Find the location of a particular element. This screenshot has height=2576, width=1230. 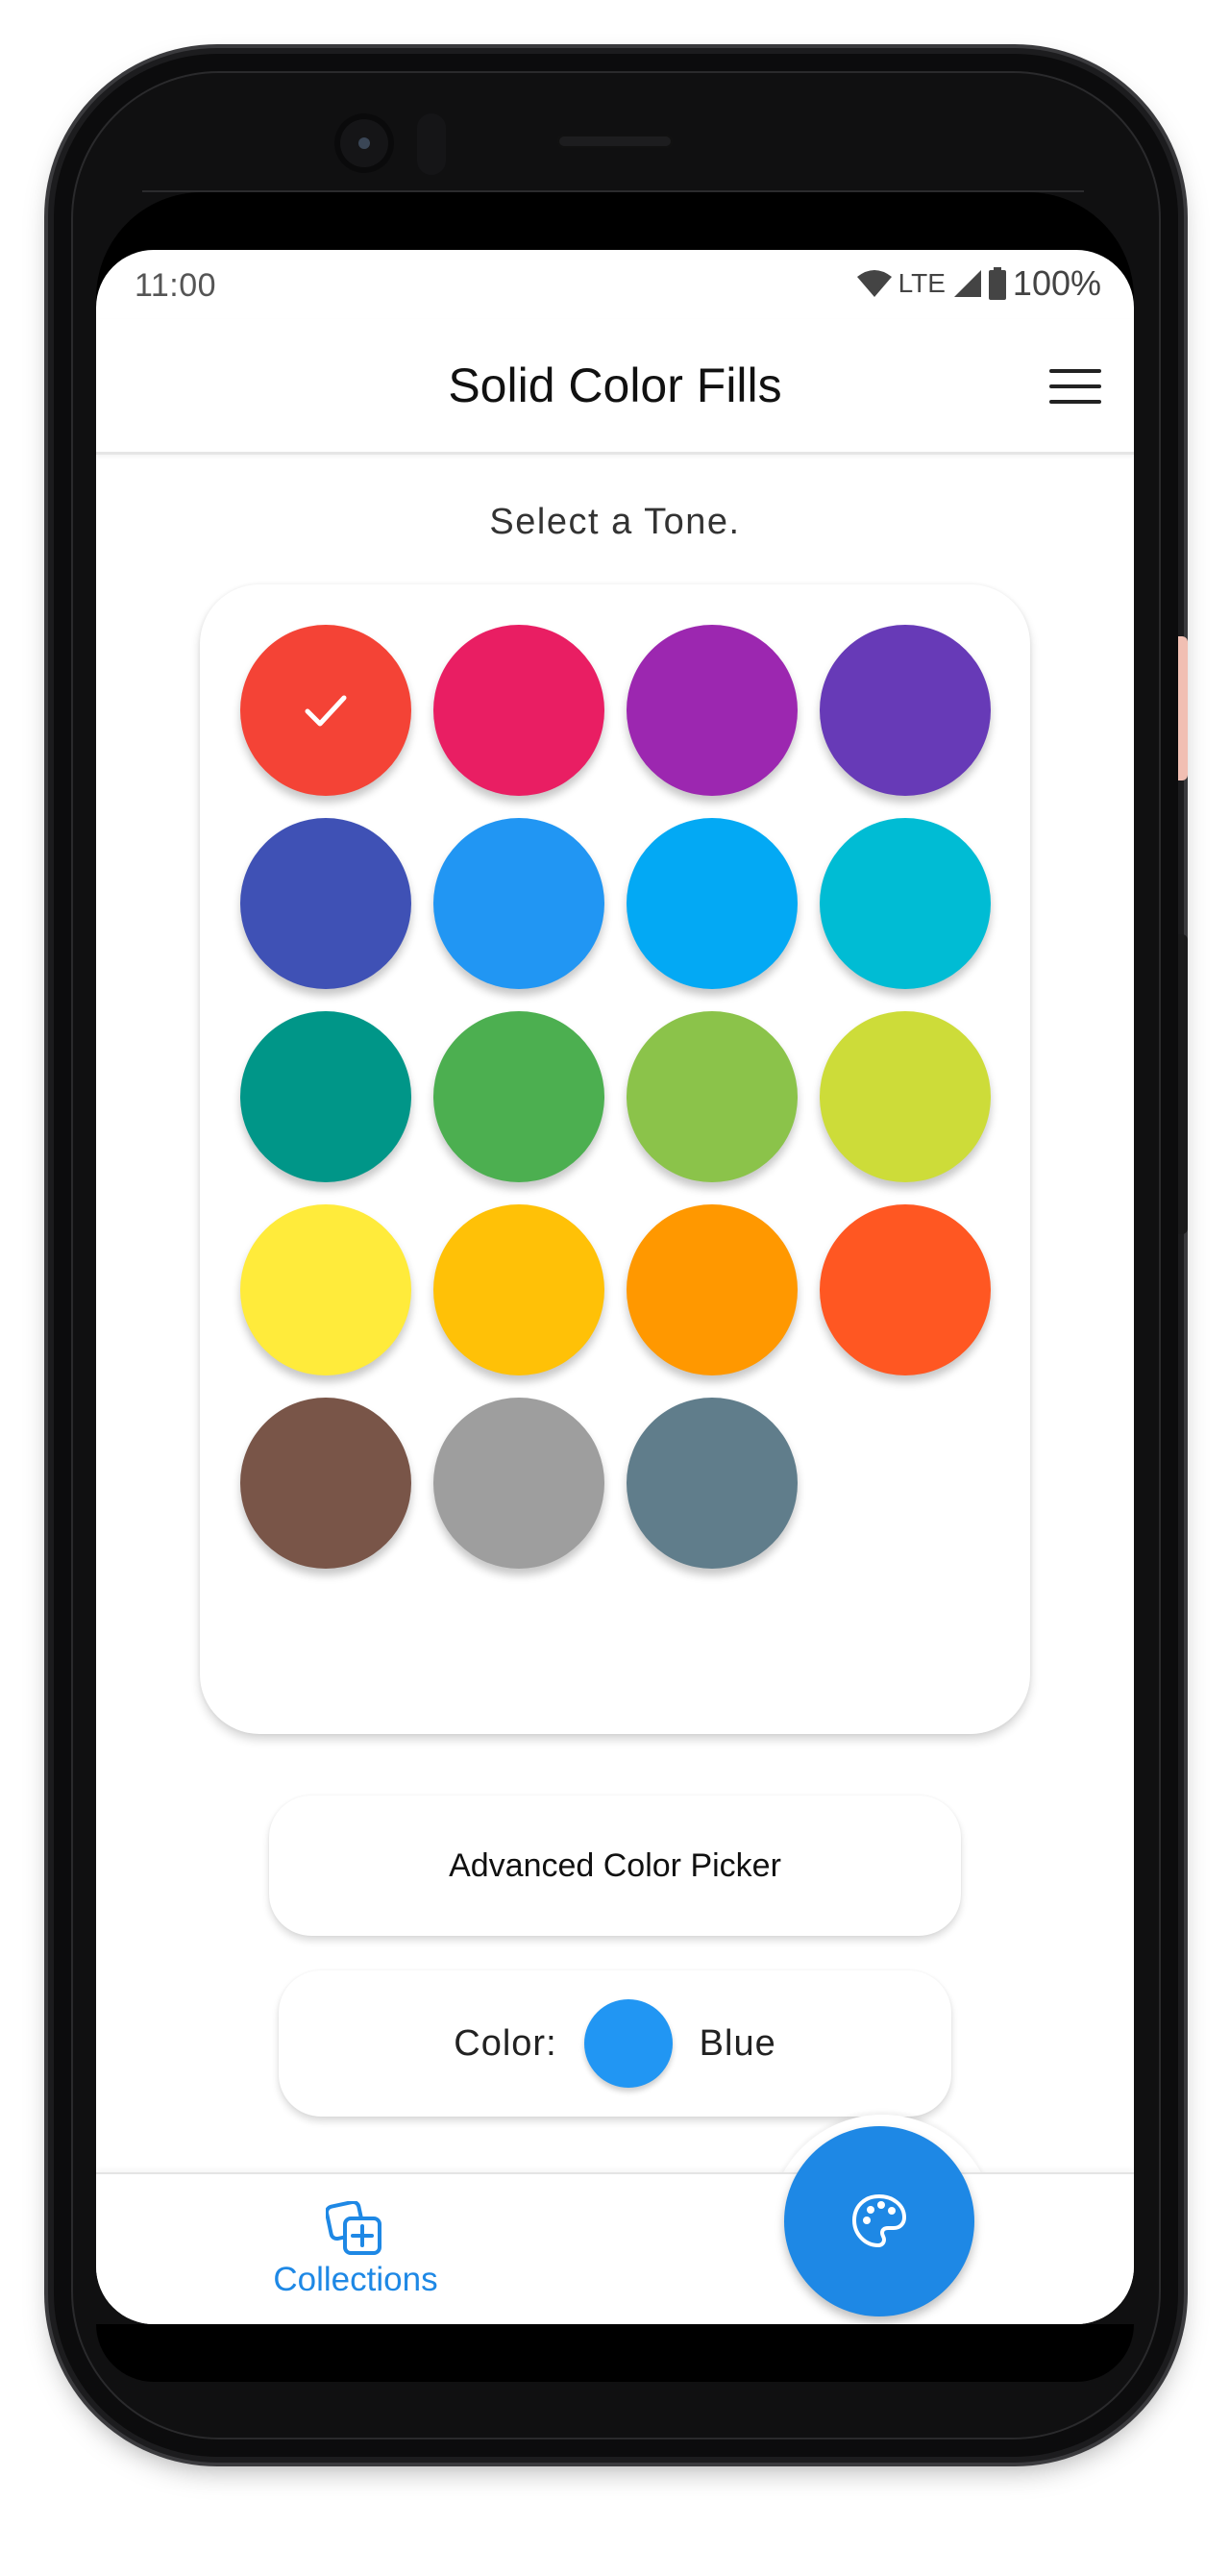

battery-percentage: 100% is located at coordinates (1056, 283).